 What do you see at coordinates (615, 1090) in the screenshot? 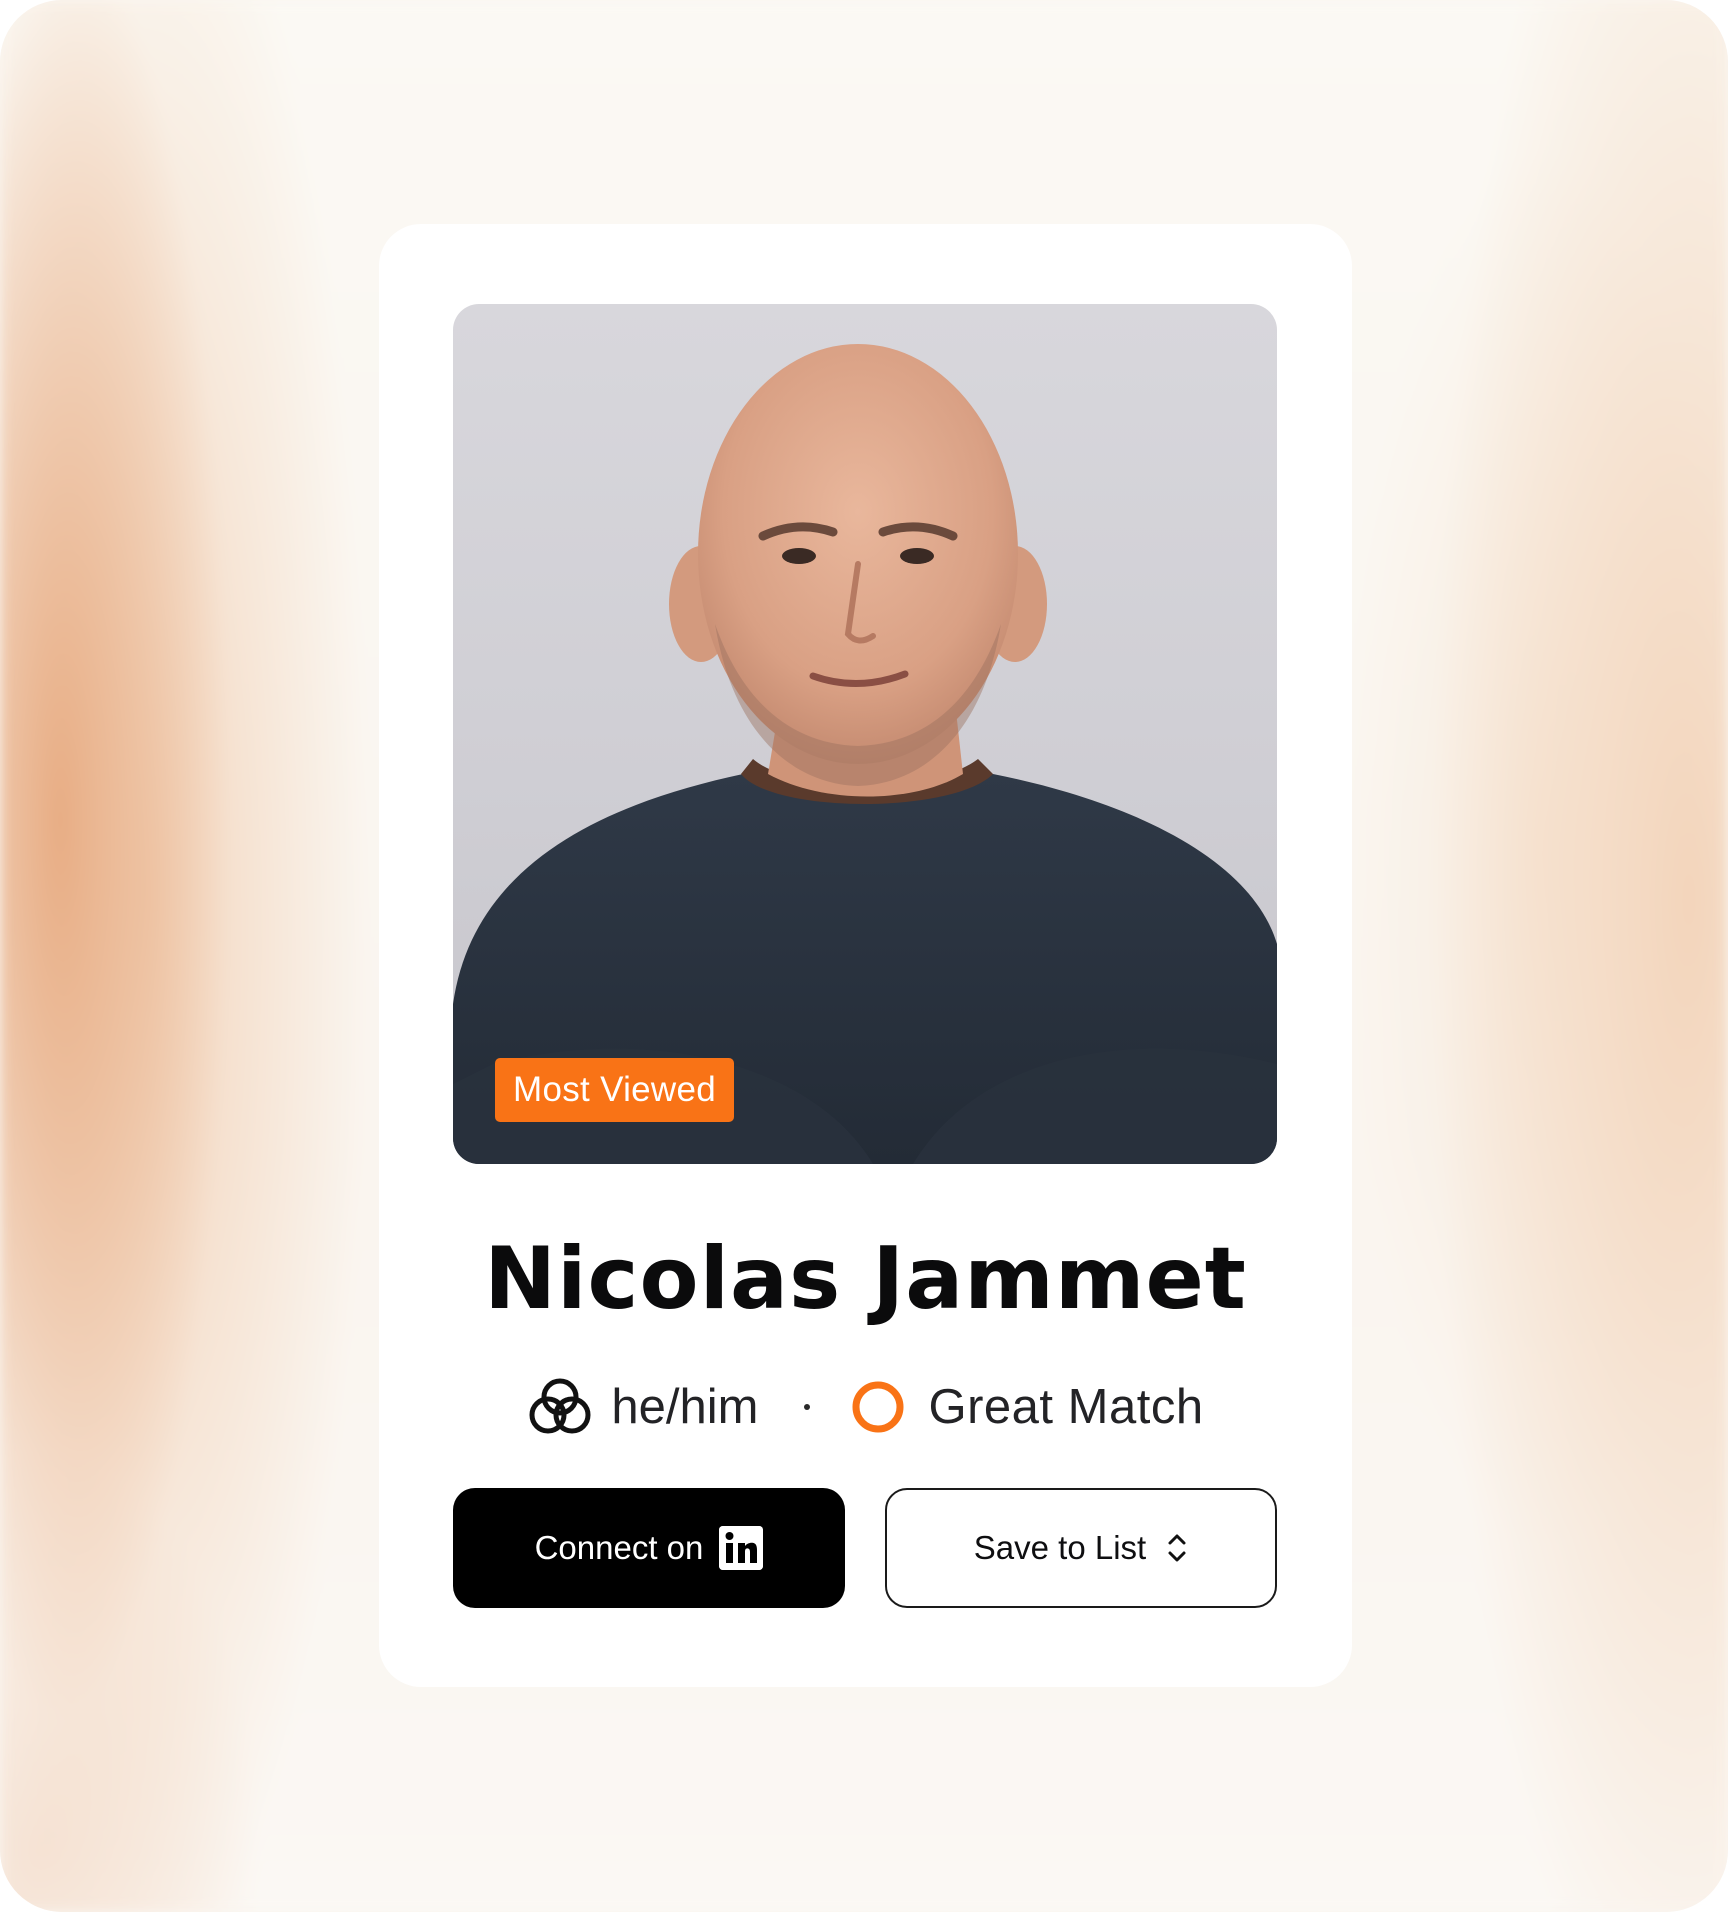
I see `most-viewed-badge: Most Viewed` at bounding box center [615, 1090].